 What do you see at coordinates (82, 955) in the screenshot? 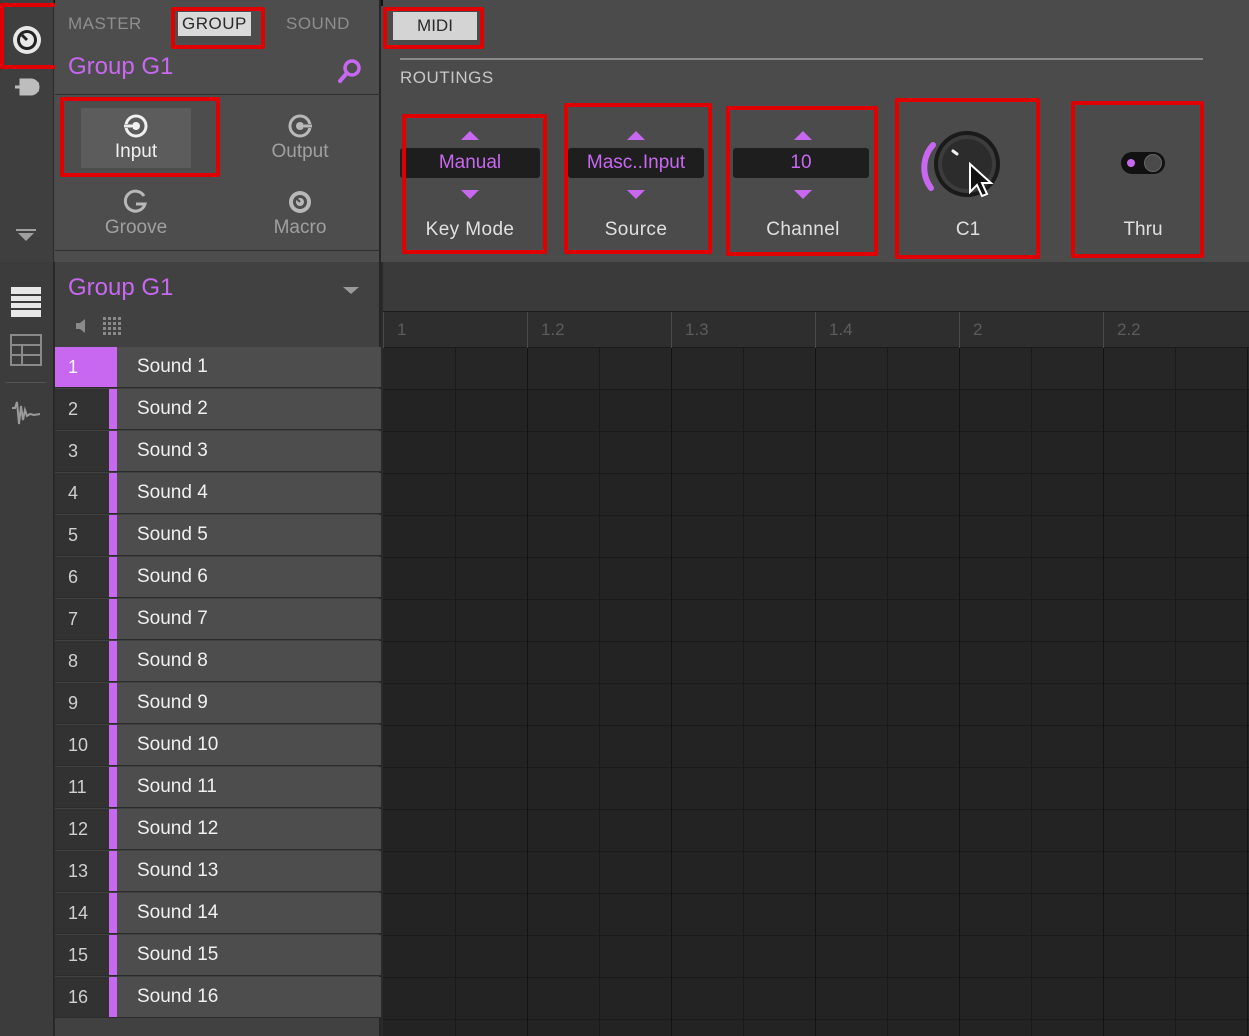
I see `sound-number: 15` at bounding box center [82, 955].